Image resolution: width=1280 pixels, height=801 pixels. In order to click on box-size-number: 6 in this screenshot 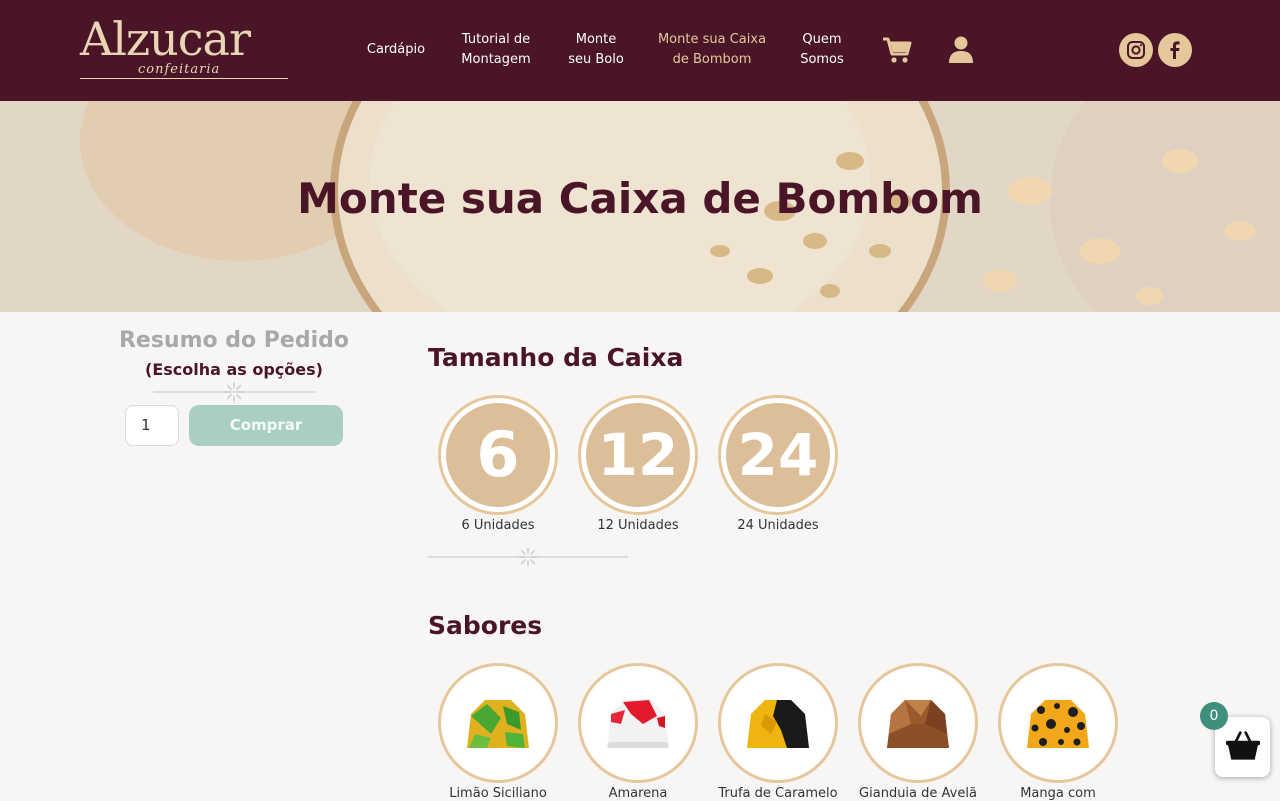, I will do `click(498, 455)`.